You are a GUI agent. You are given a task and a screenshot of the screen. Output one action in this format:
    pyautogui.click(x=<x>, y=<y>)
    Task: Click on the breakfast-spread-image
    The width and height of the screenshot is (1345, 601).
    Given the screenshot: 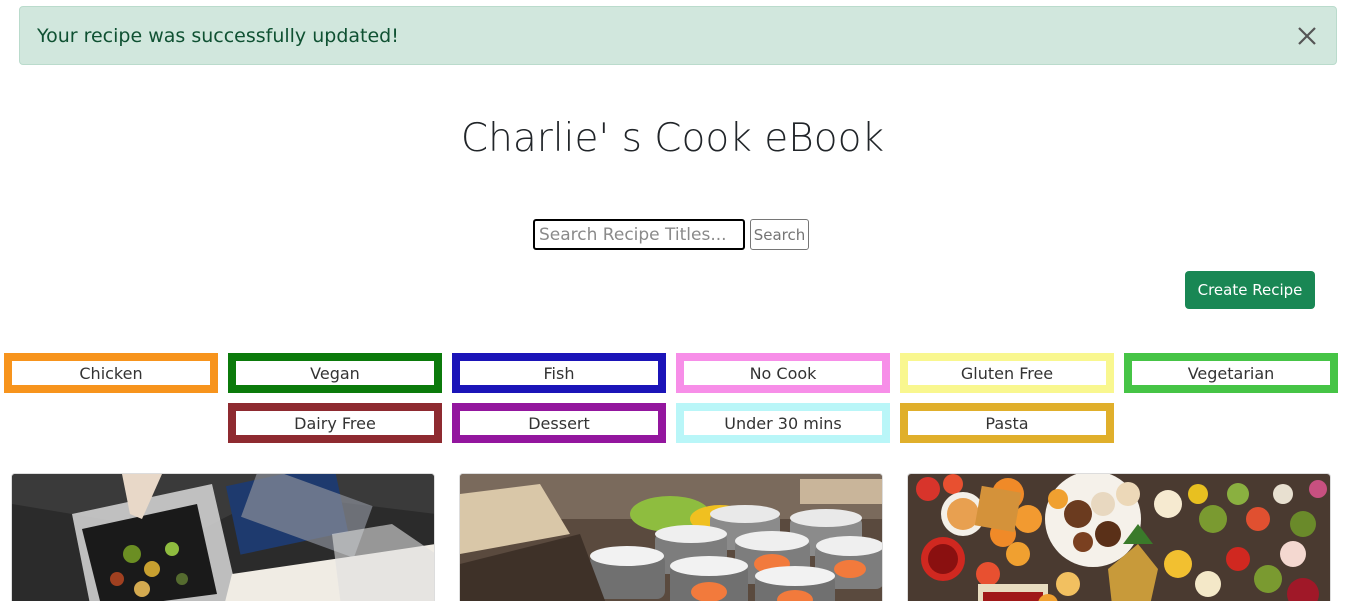 What is the action you would take?
    pyautogui.click(x=1119, y=537)
    